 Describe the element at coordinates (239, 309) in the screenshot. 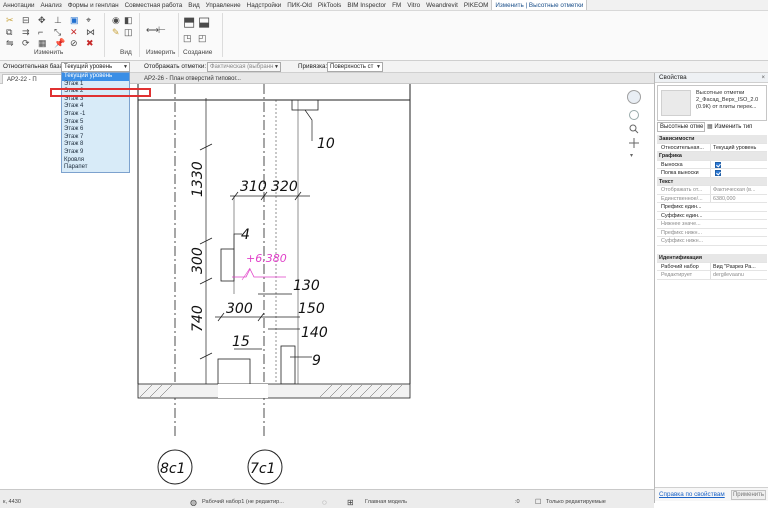

I see `dimension-300: 300` at that location.